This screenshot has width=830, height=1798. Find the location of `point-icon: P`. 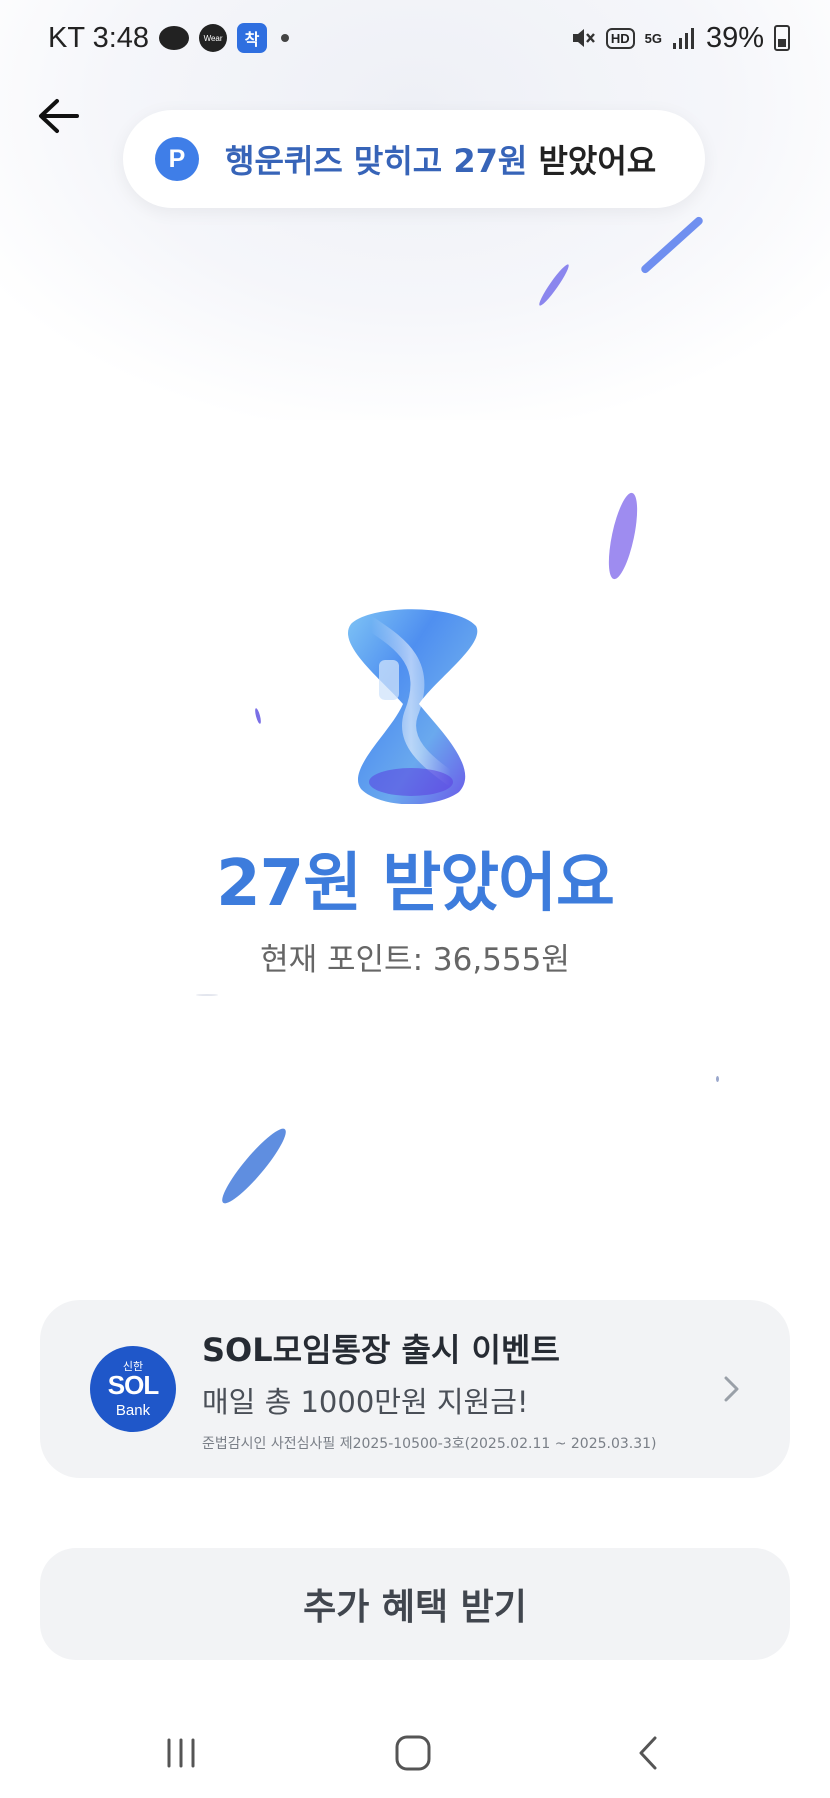

point-icon: P is located at coordinates (177, 159).